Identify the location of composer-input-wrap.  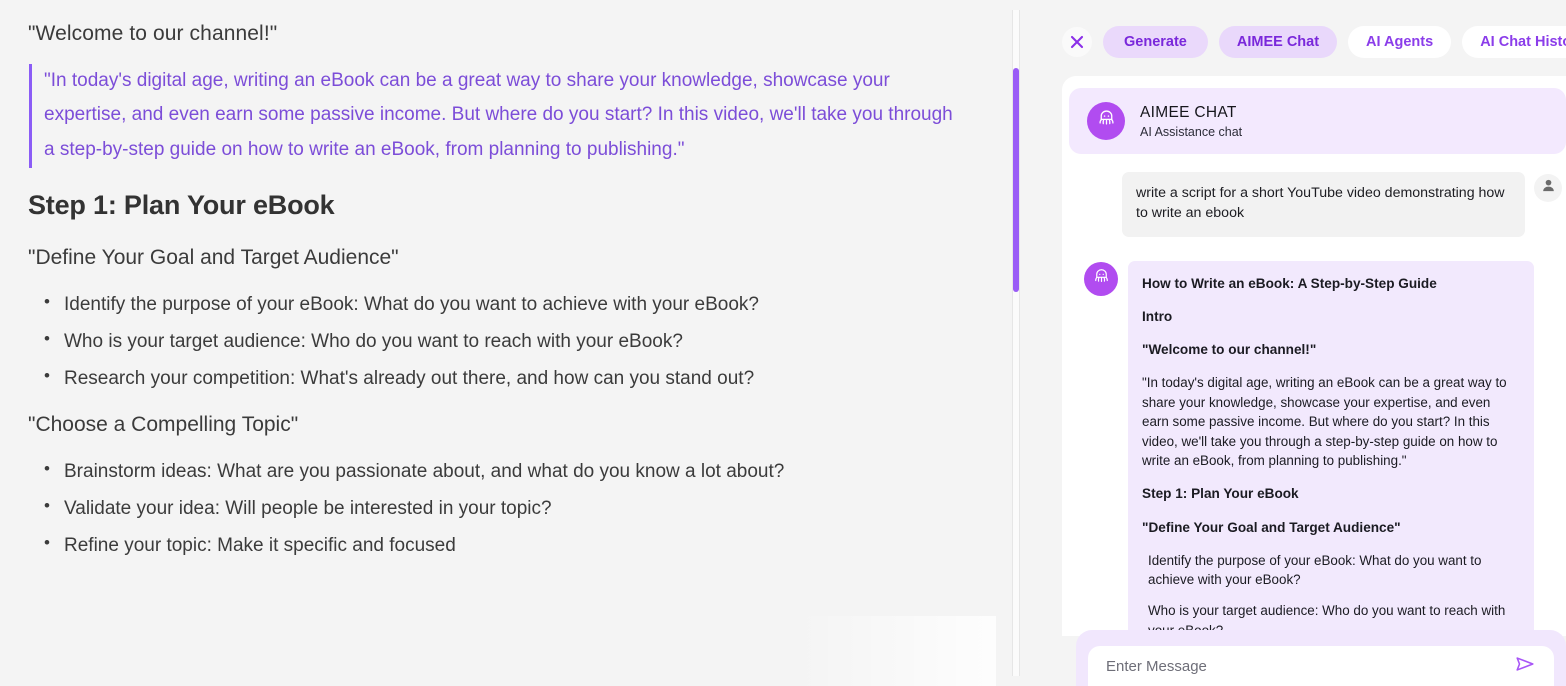
(1321, 666).